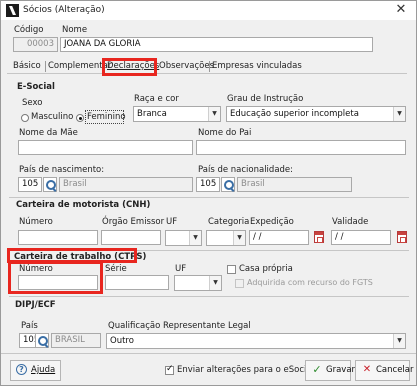 This screenshot has height=386, width=417. What do you see at coordinates (208, 184) in the screenshot?
I see `pais-nacionalidade-code: 105` at bounding box center [208, 184].